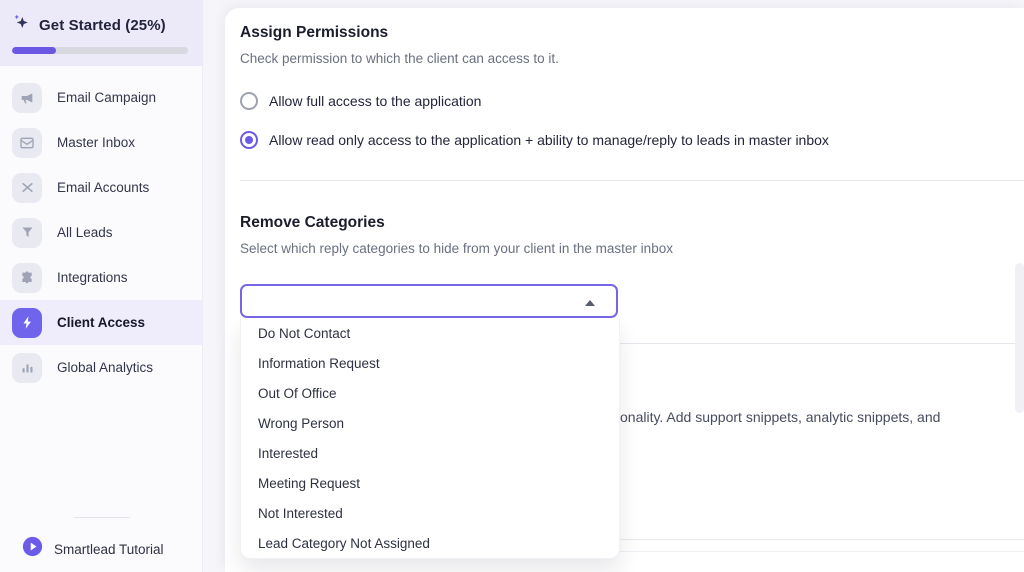 Image resolution: width=1024 pixels, height=572 pixels. What do you see at coordinates (27, 322) in the screenshot?
I see `bolt-icon` at bounding box center [27, 322].